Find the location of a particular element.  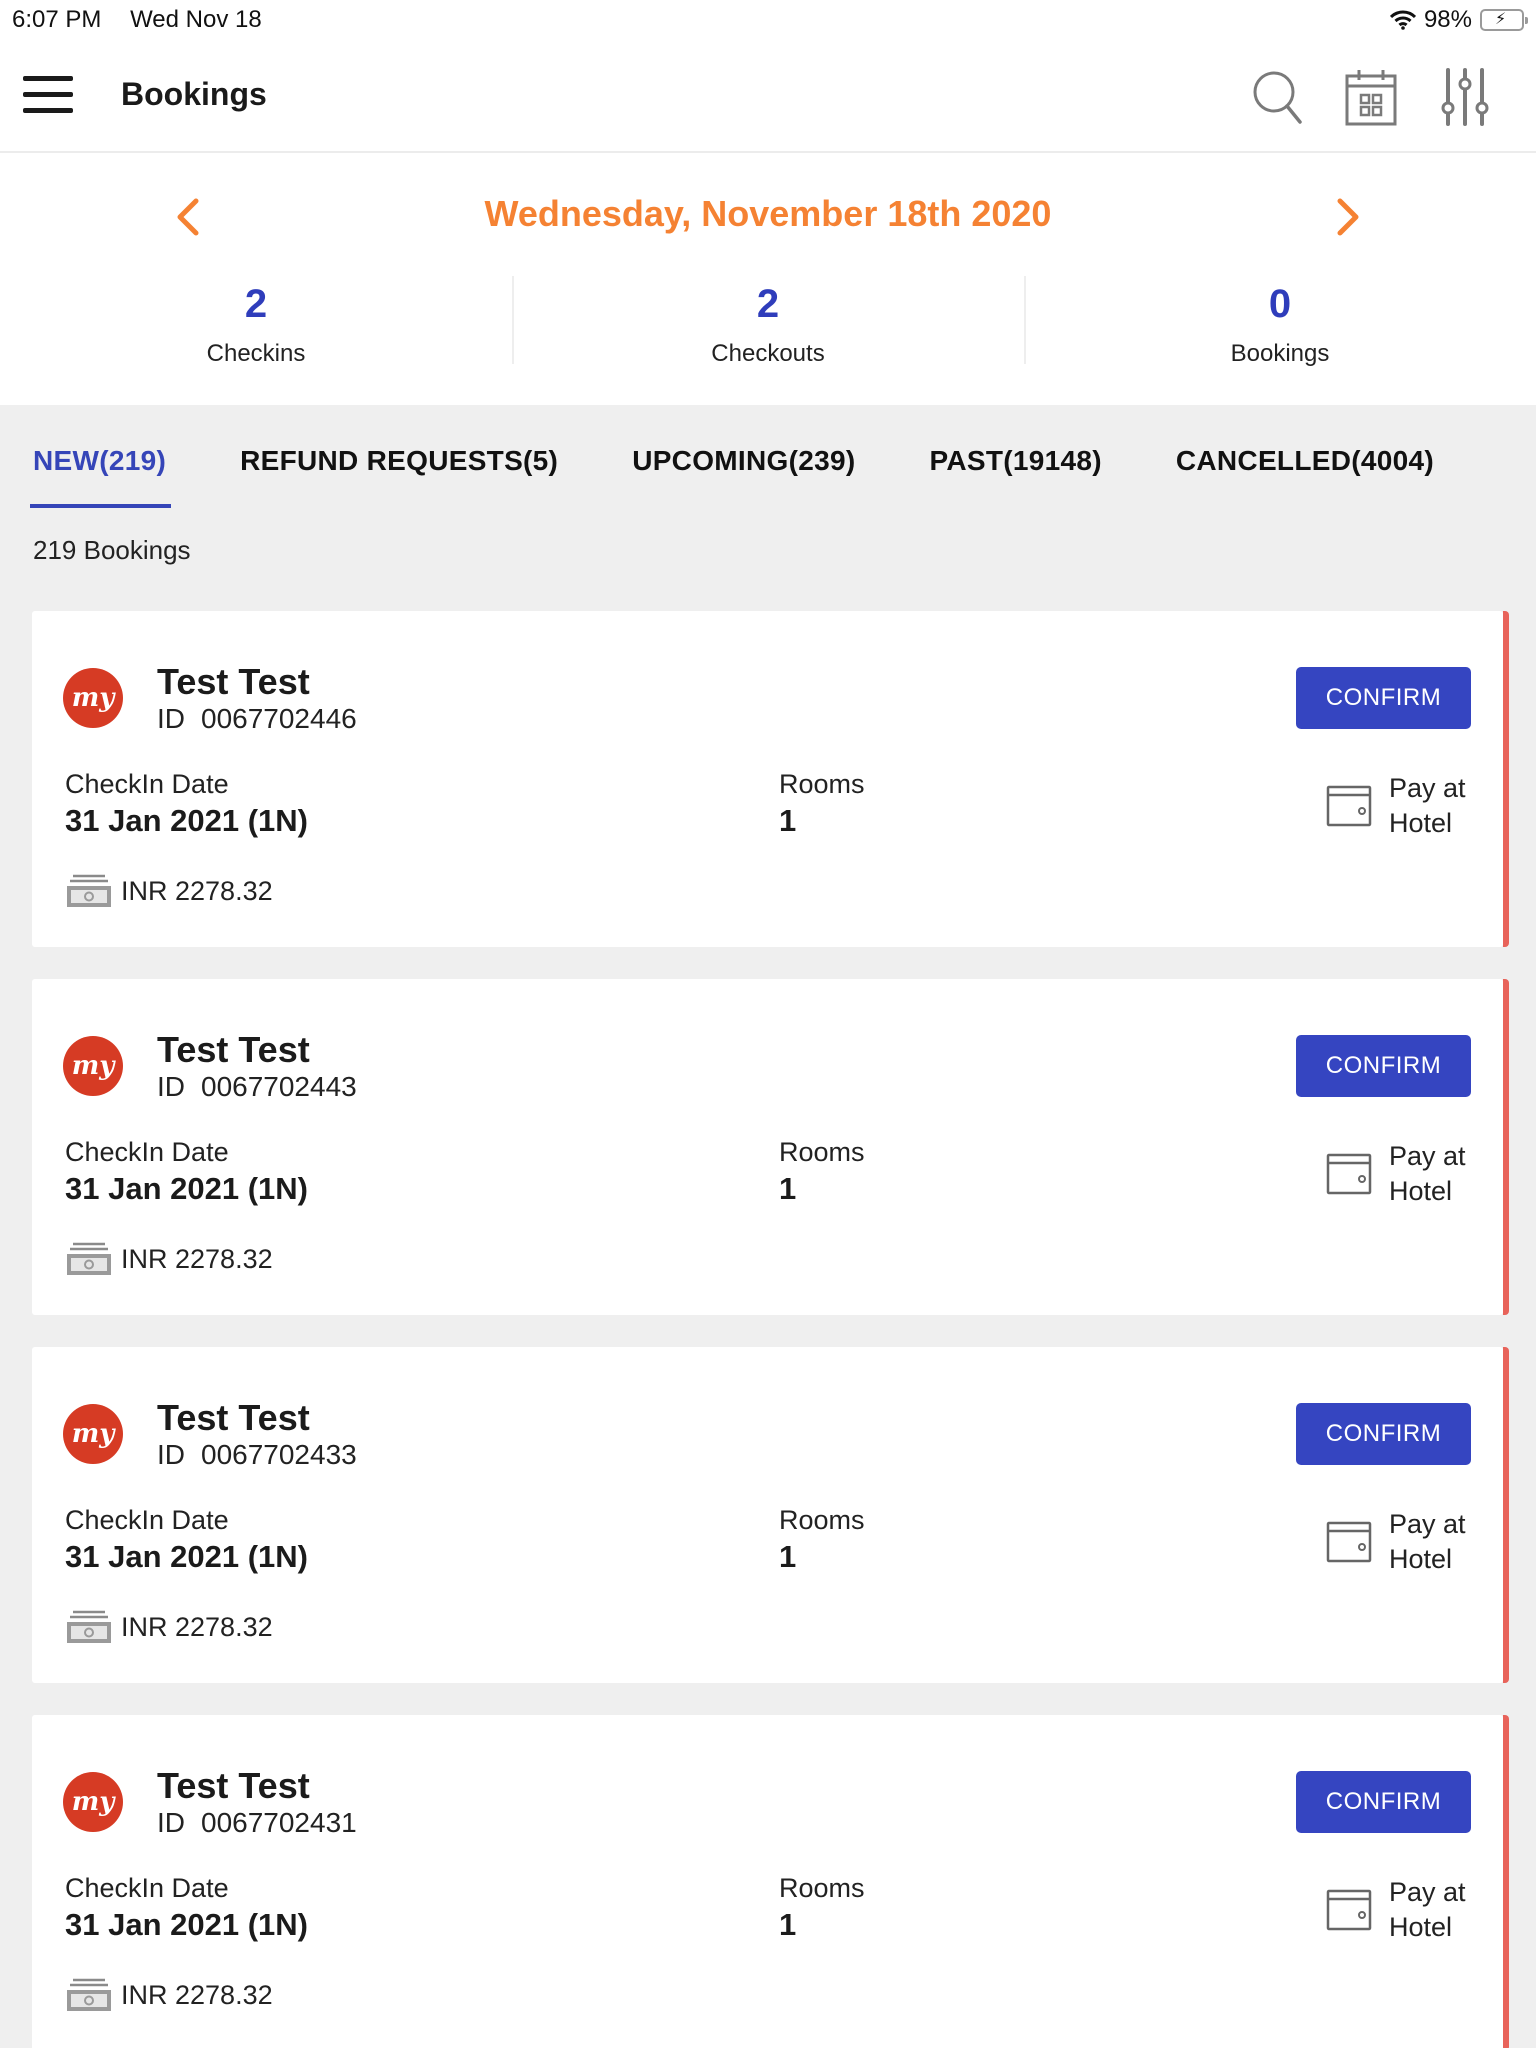

status-time: 6:07 PM is located at coordinates (57, 19).